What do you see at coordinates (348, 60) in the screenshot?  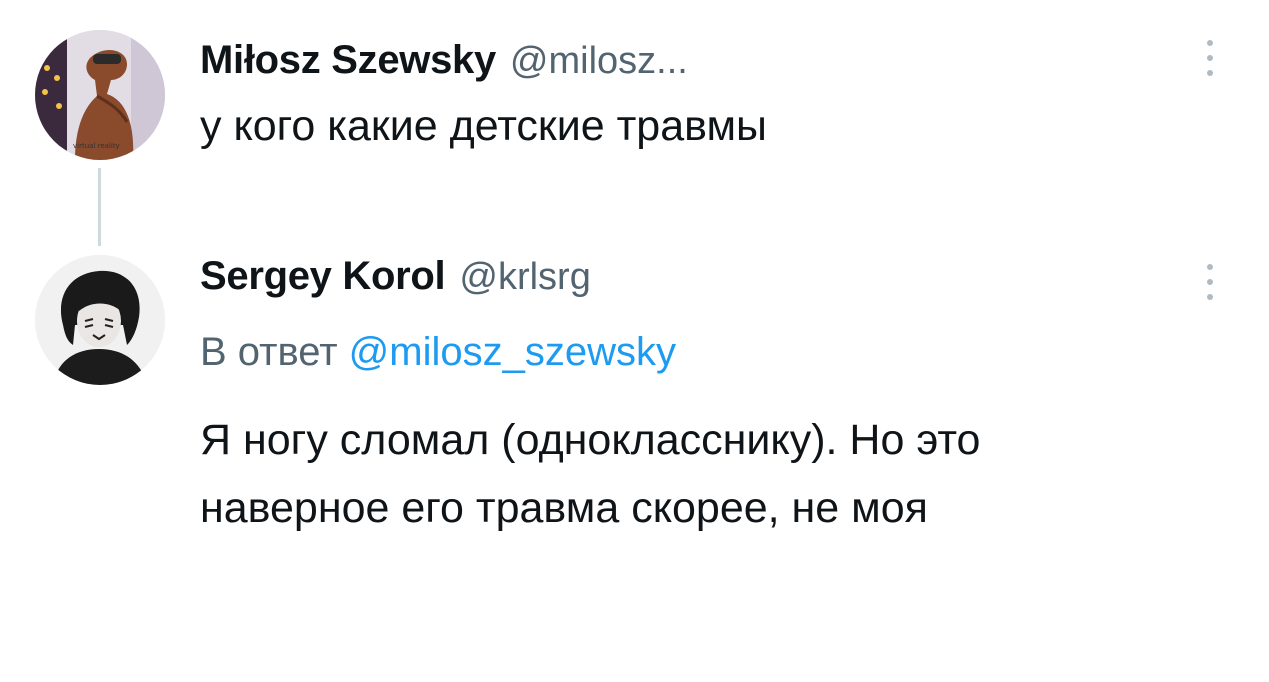 I see `author-name: Miłosz Szewsky` at bounding box center [348, 60].